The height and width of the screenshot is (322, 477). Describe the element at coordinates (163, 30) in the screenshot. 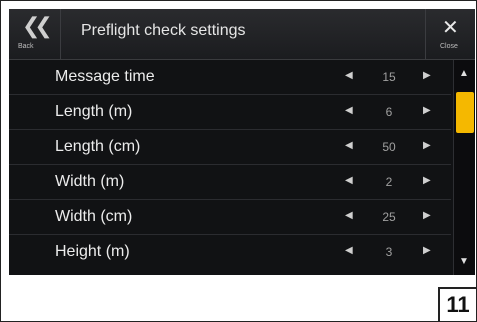

I see `page-title: Preflight check settings` at that location.